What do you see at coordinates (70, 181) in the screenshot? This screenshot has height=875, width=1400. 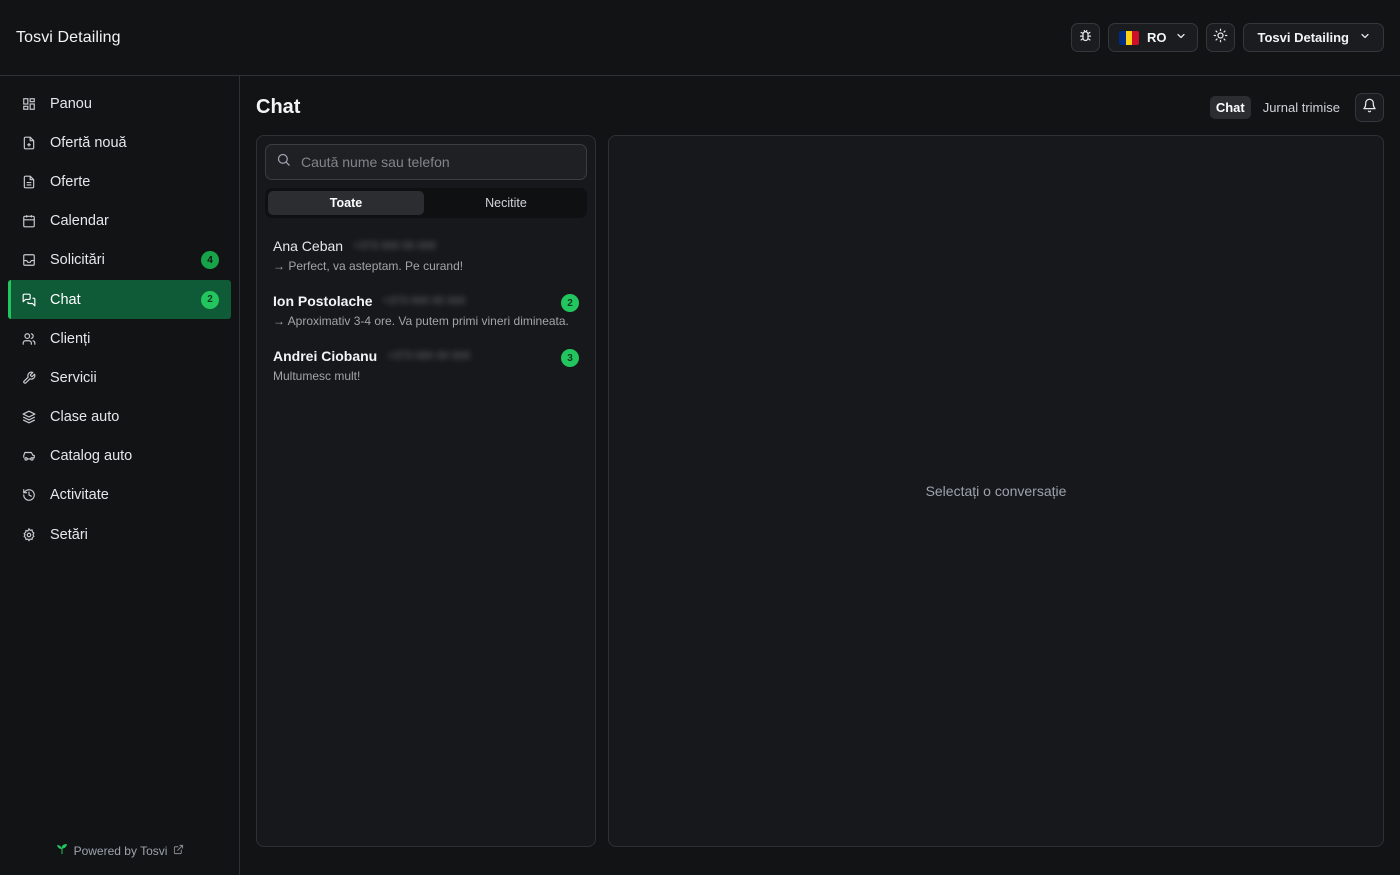 I see `sidebar-item-label: Oferte` at bounding box center [70, 181].